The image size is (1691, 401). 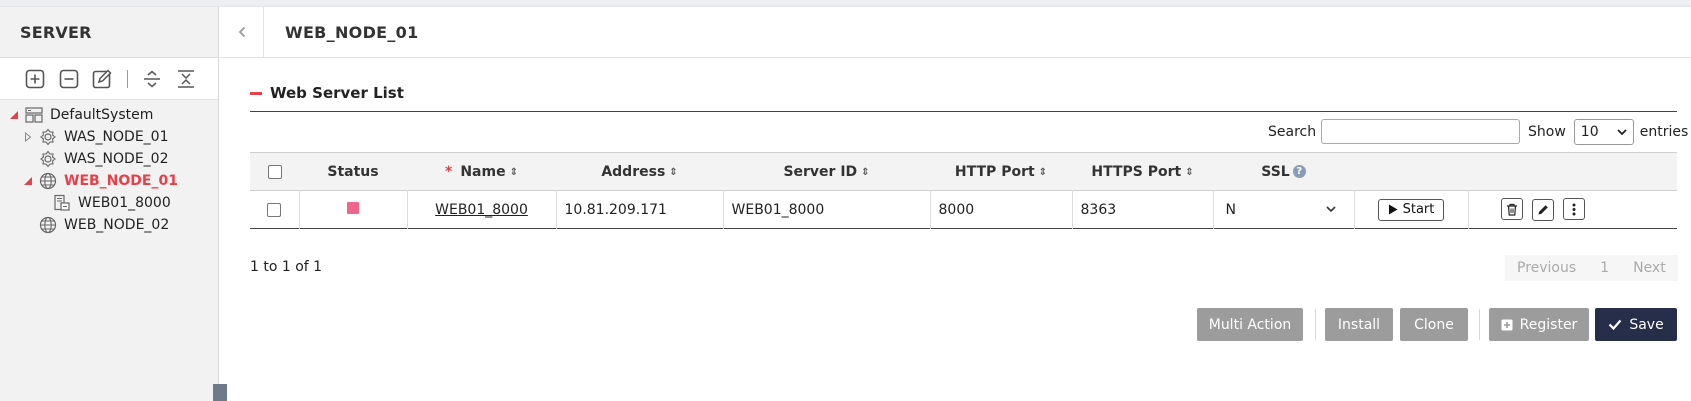 I want to click on page-size-value: 10, so click(x=1589, y=132).